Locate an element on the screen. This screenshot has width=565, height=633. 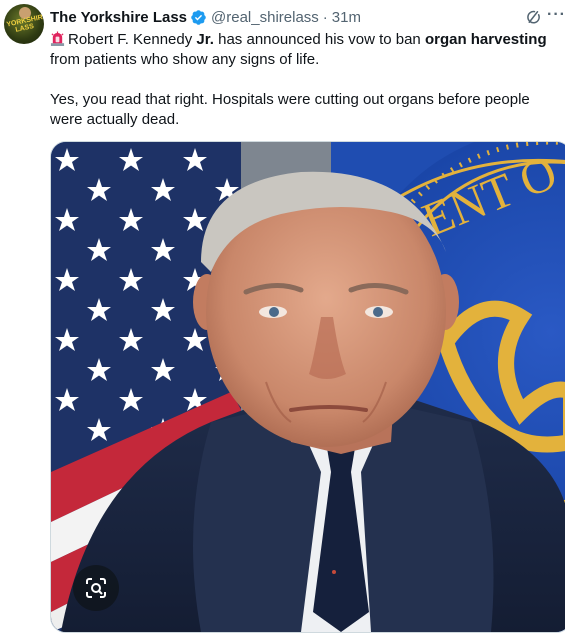
author-handle: @real_shirelass is located at coordinates (265, 17).